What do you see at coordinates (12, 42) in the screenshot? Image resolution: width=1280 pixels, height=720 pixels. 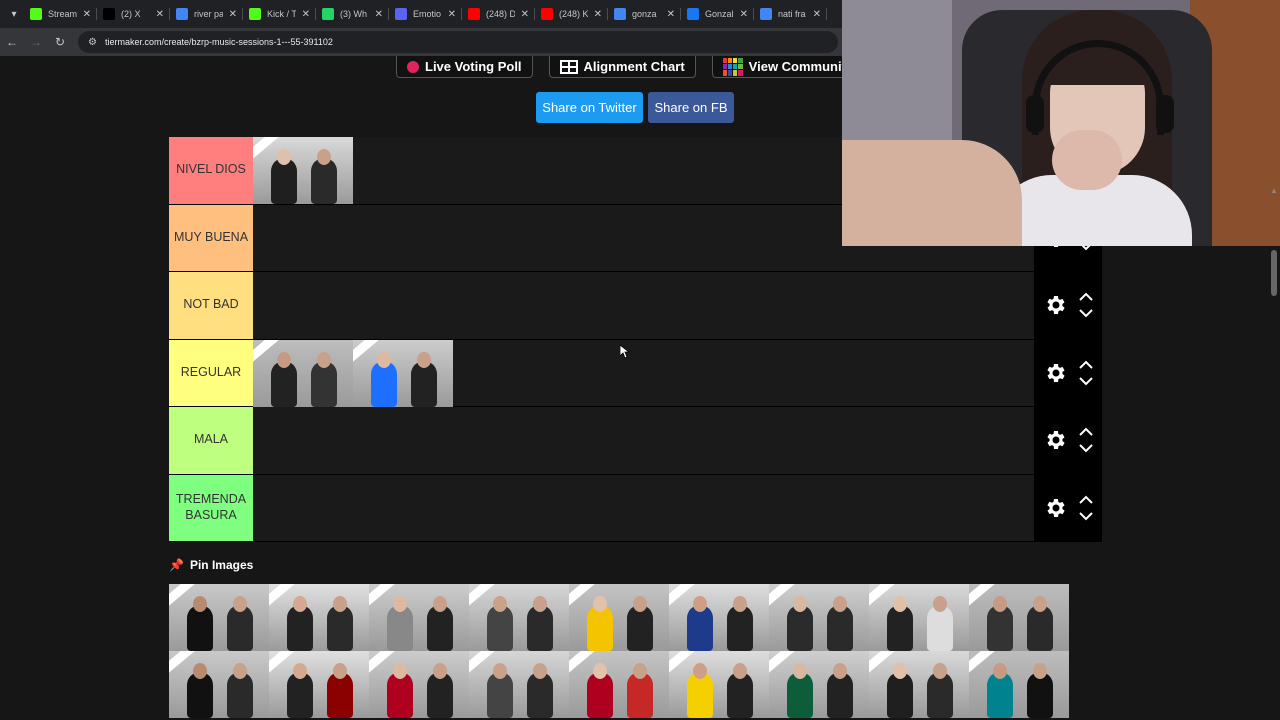 I see `back-icon: ←` at bounding box center [12, 42].